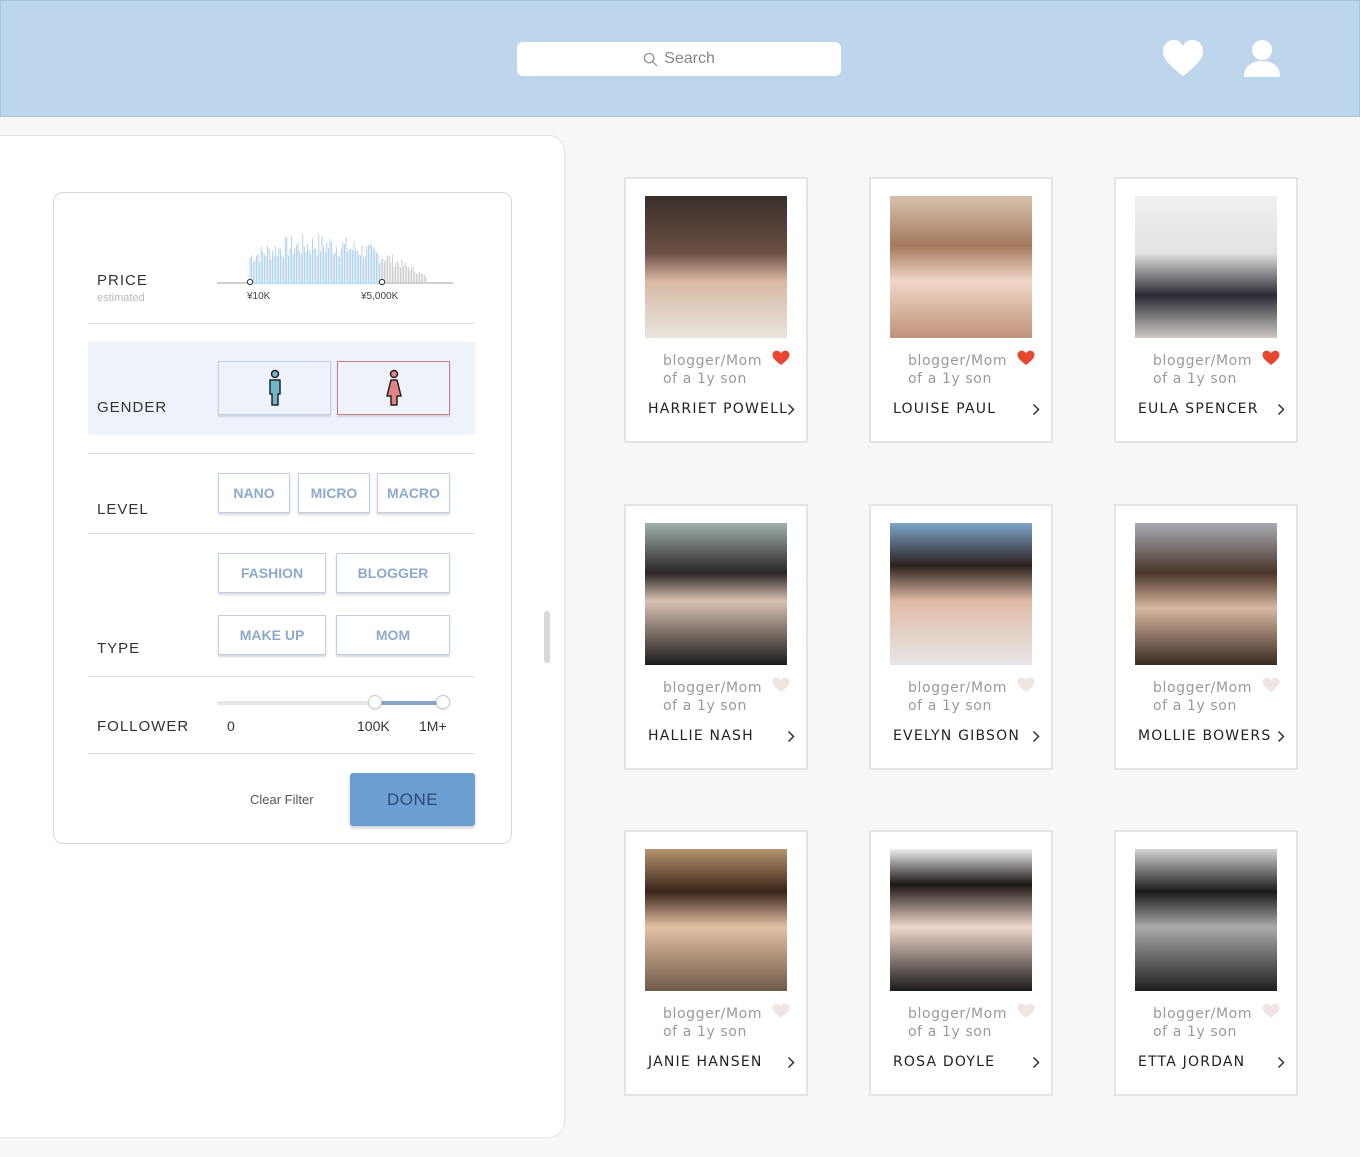 The image size is (1360, 1157). I want to click on level-label: LEVEL, so click(123, 509).